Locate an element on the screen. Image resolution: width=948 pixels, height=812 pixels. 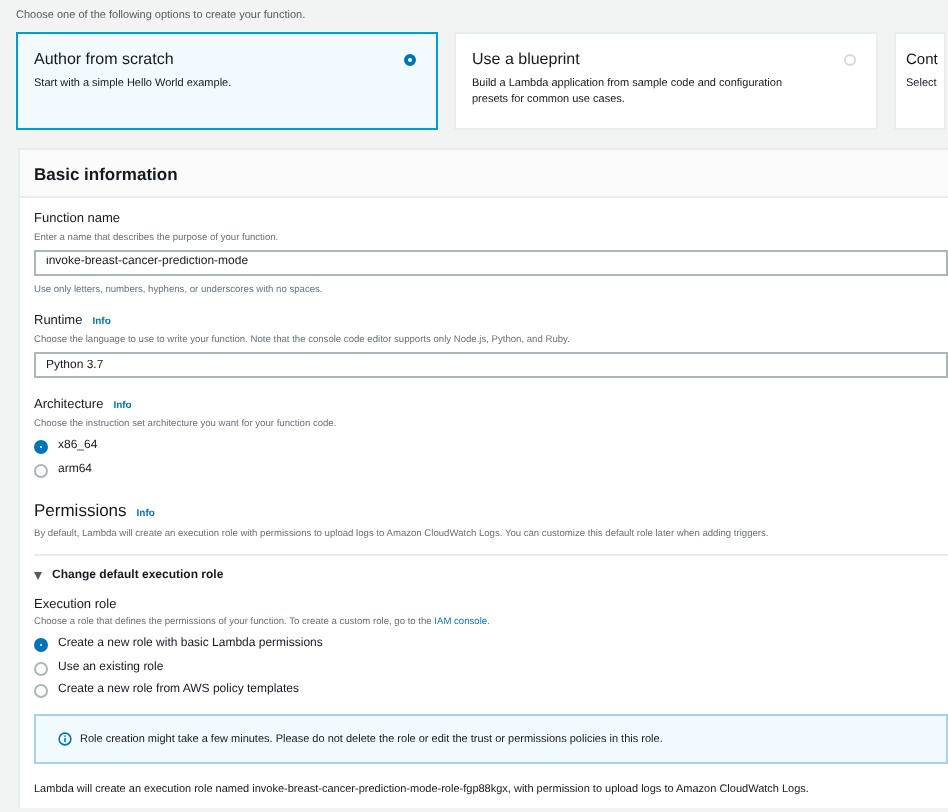
info-icon is located at coordinates (65, 739).